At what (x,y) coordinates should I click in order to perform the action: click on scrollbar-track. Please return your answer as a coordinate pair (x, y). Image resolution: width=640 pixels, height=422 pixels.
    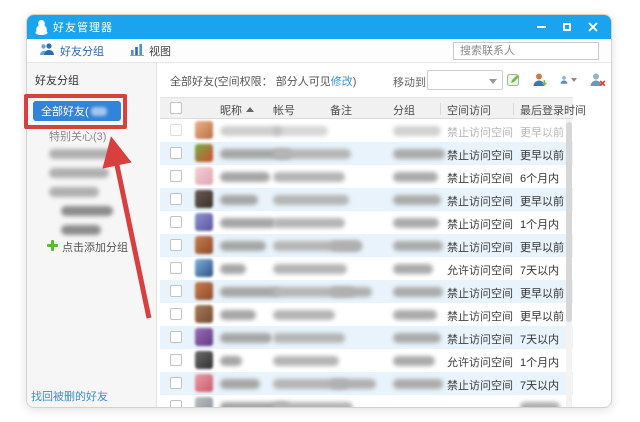
    Looking at the image, I should click on (569, 263).